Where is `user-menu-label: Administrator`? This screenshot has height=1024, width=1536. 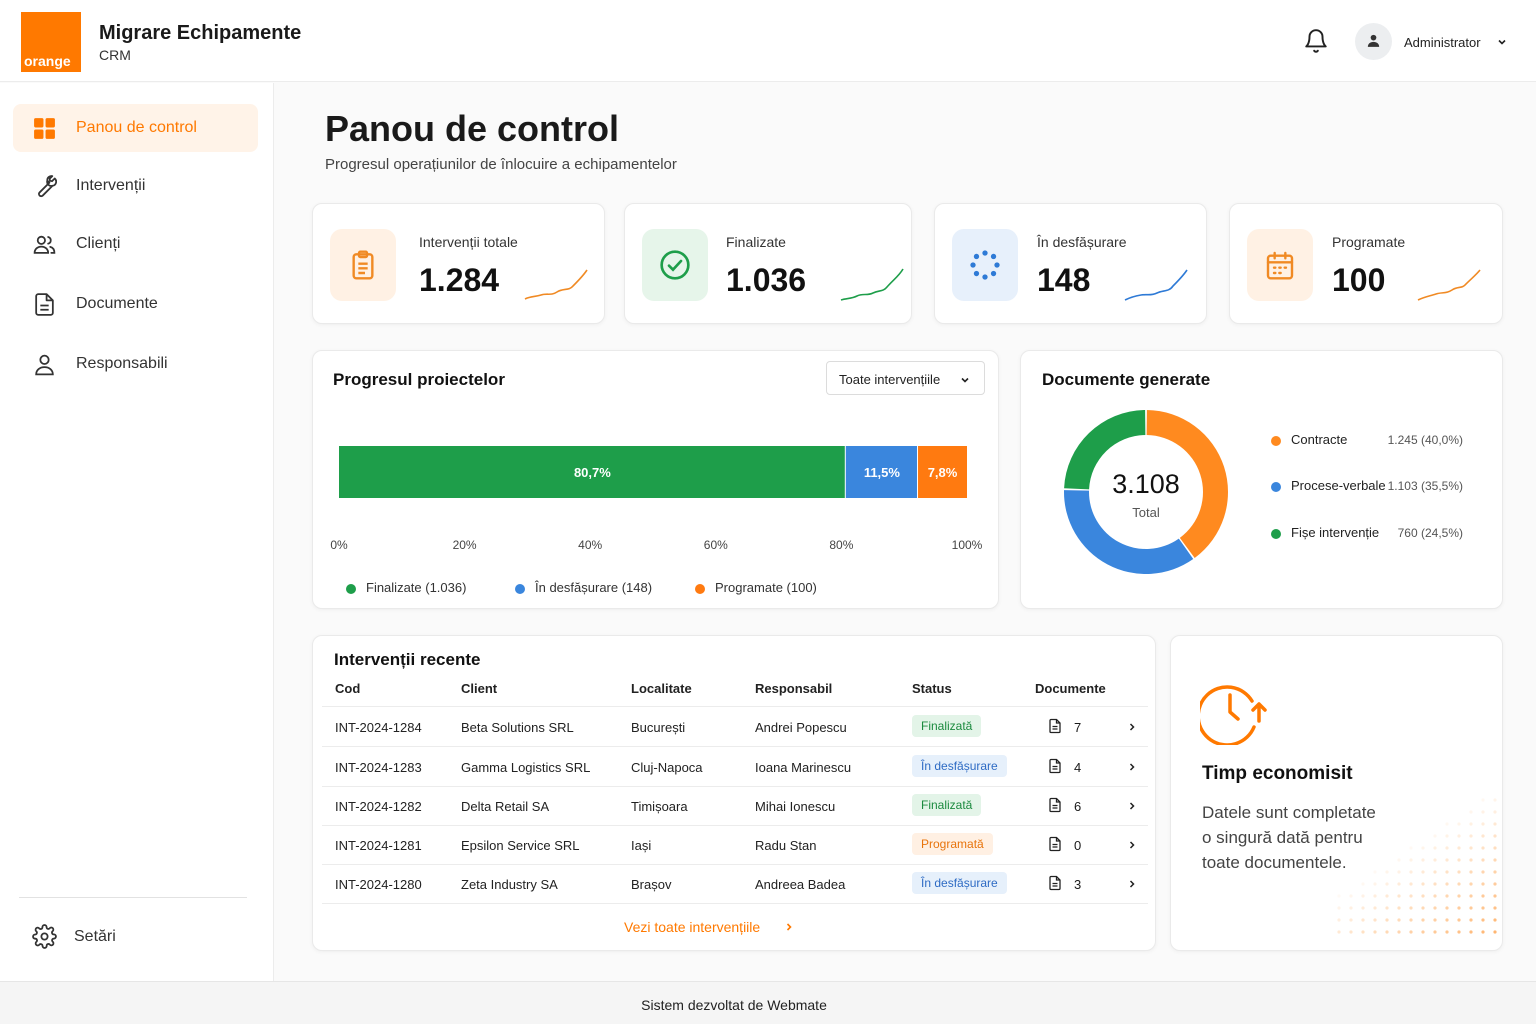
user-menu-label: Administrator is located at coordinates (1442, 42).